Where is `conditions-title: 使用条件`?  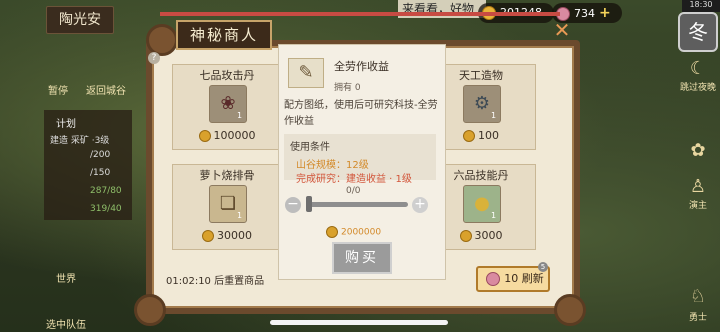 conditions-title: 使用条件 is located at coordinates (310, 147).